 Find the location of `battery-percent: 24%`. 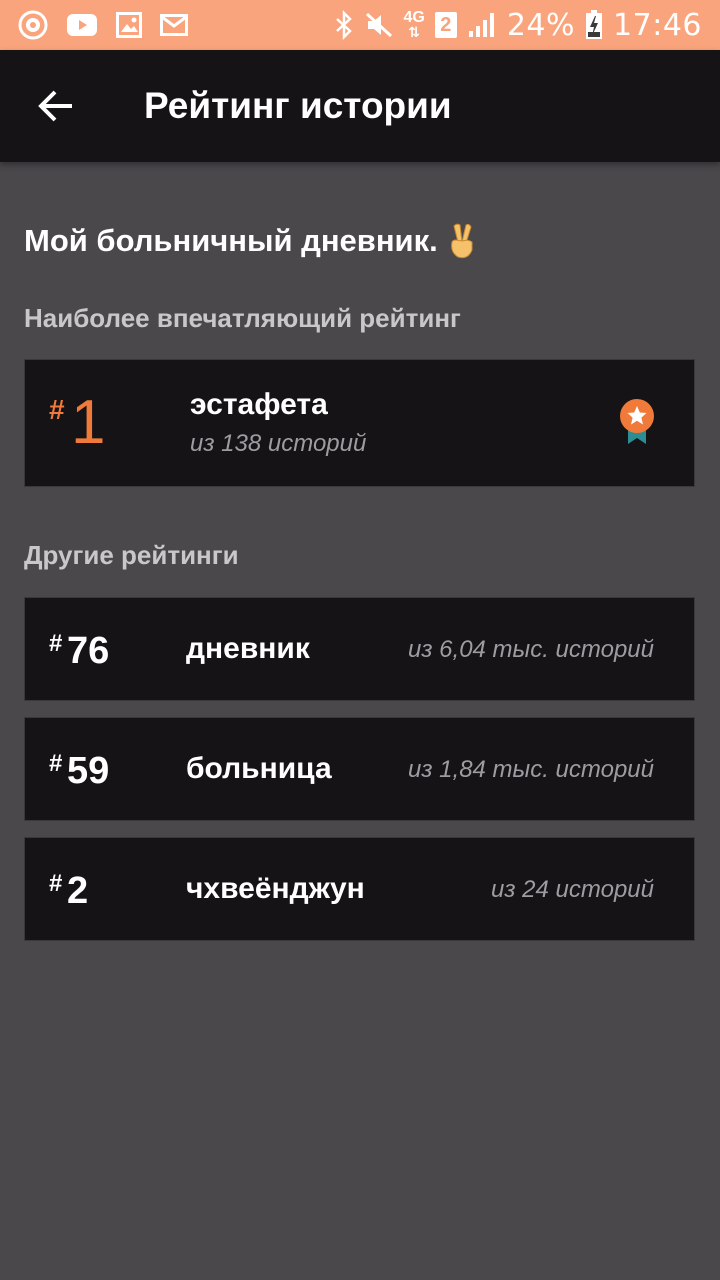

battery-percent: 24% is located at coordinates (541, 25).